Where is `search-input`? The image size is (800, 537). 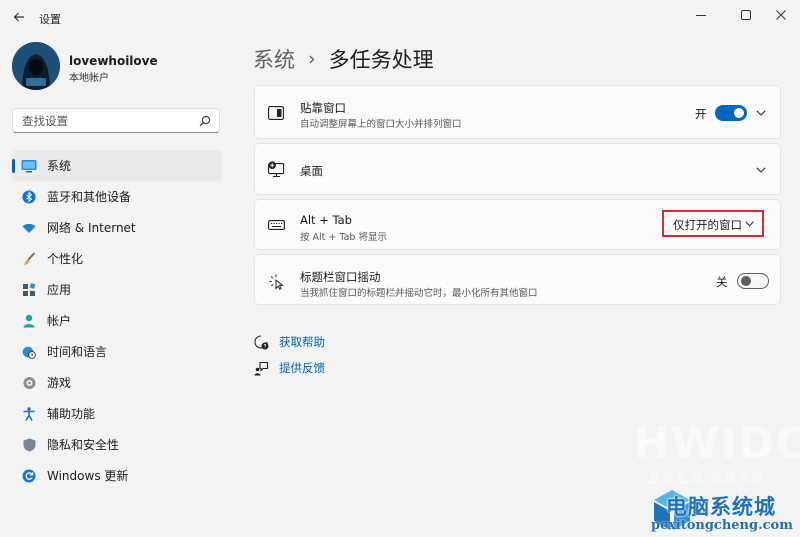 search-input is located at coordinates (107, 120).